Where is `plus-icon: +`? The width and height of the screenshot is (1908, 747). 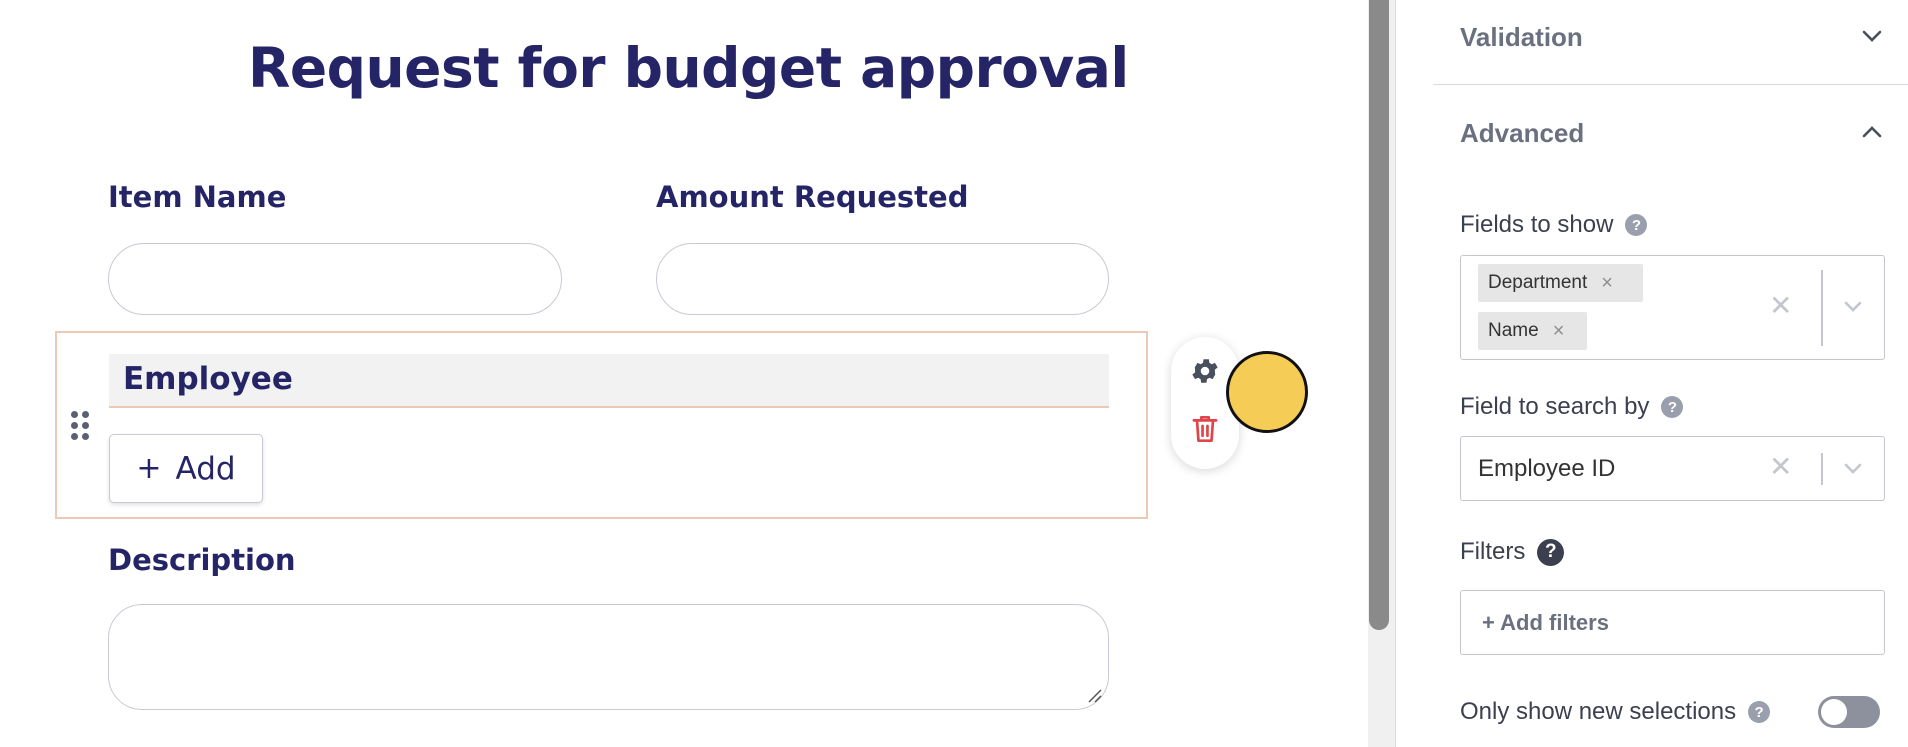 plus-icon: + is located at coordinates (149, 468).